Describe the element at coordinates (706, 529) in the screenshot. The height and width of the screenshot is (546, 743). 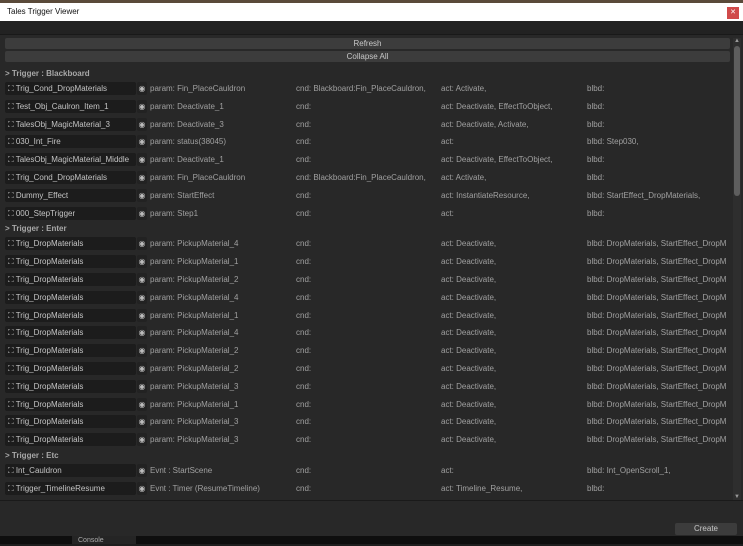
I see `create-button: Create` at that location.